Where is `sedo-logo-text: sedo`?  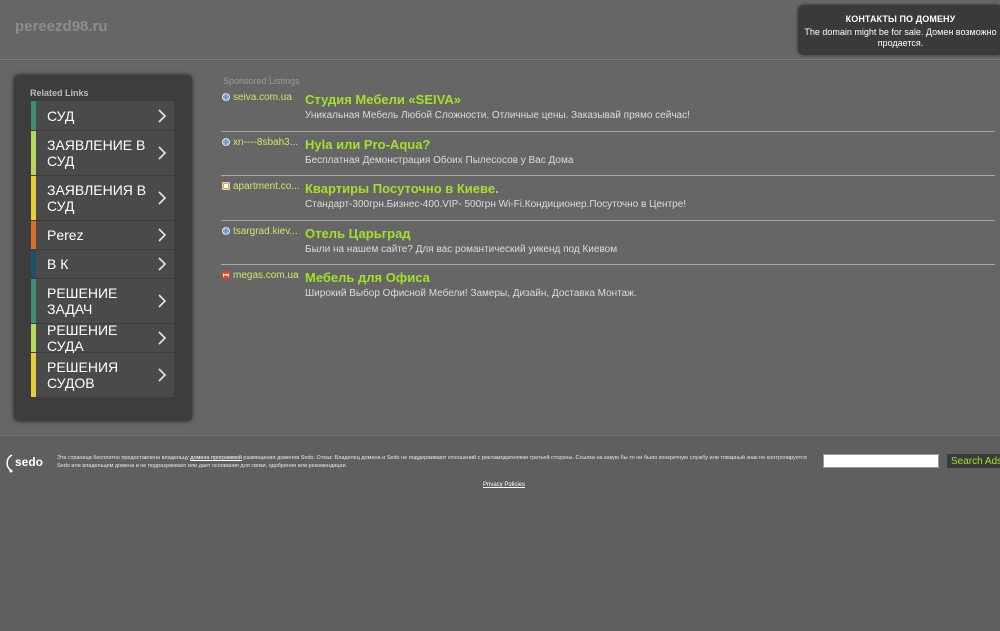 sedo-logo-text: sedo is located at coordinates (29, 462).